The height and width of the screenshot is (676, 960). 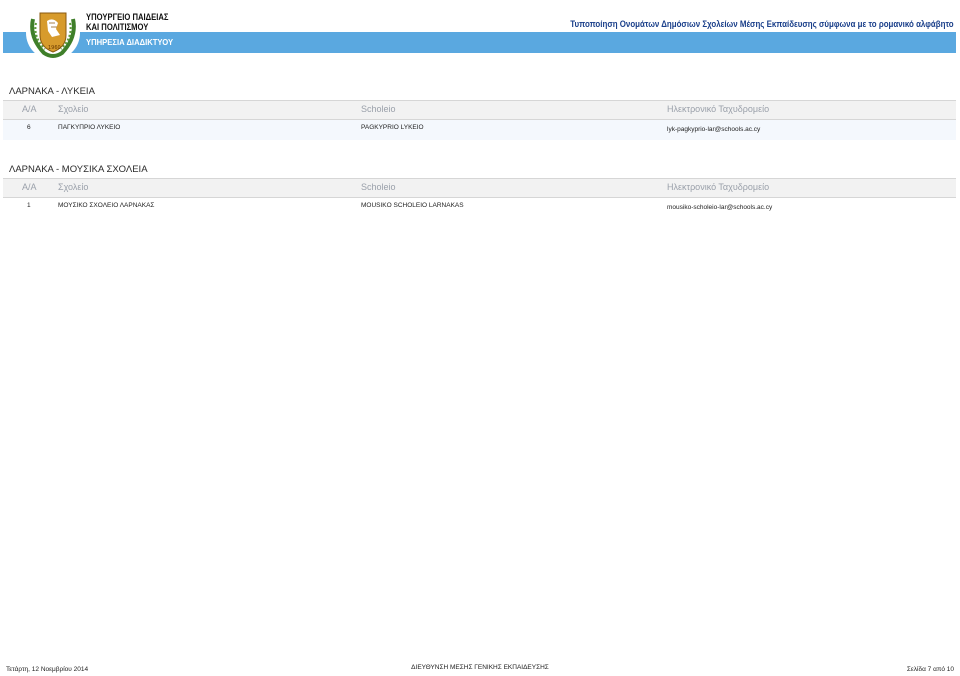 What do you see at coordinates (117, 27) in the screenshot?
I see `ministry-name-line2: ΚΑΙ ΠΟΛΙΤΙΣΜΟΥ` at bounding box center [117, 27].